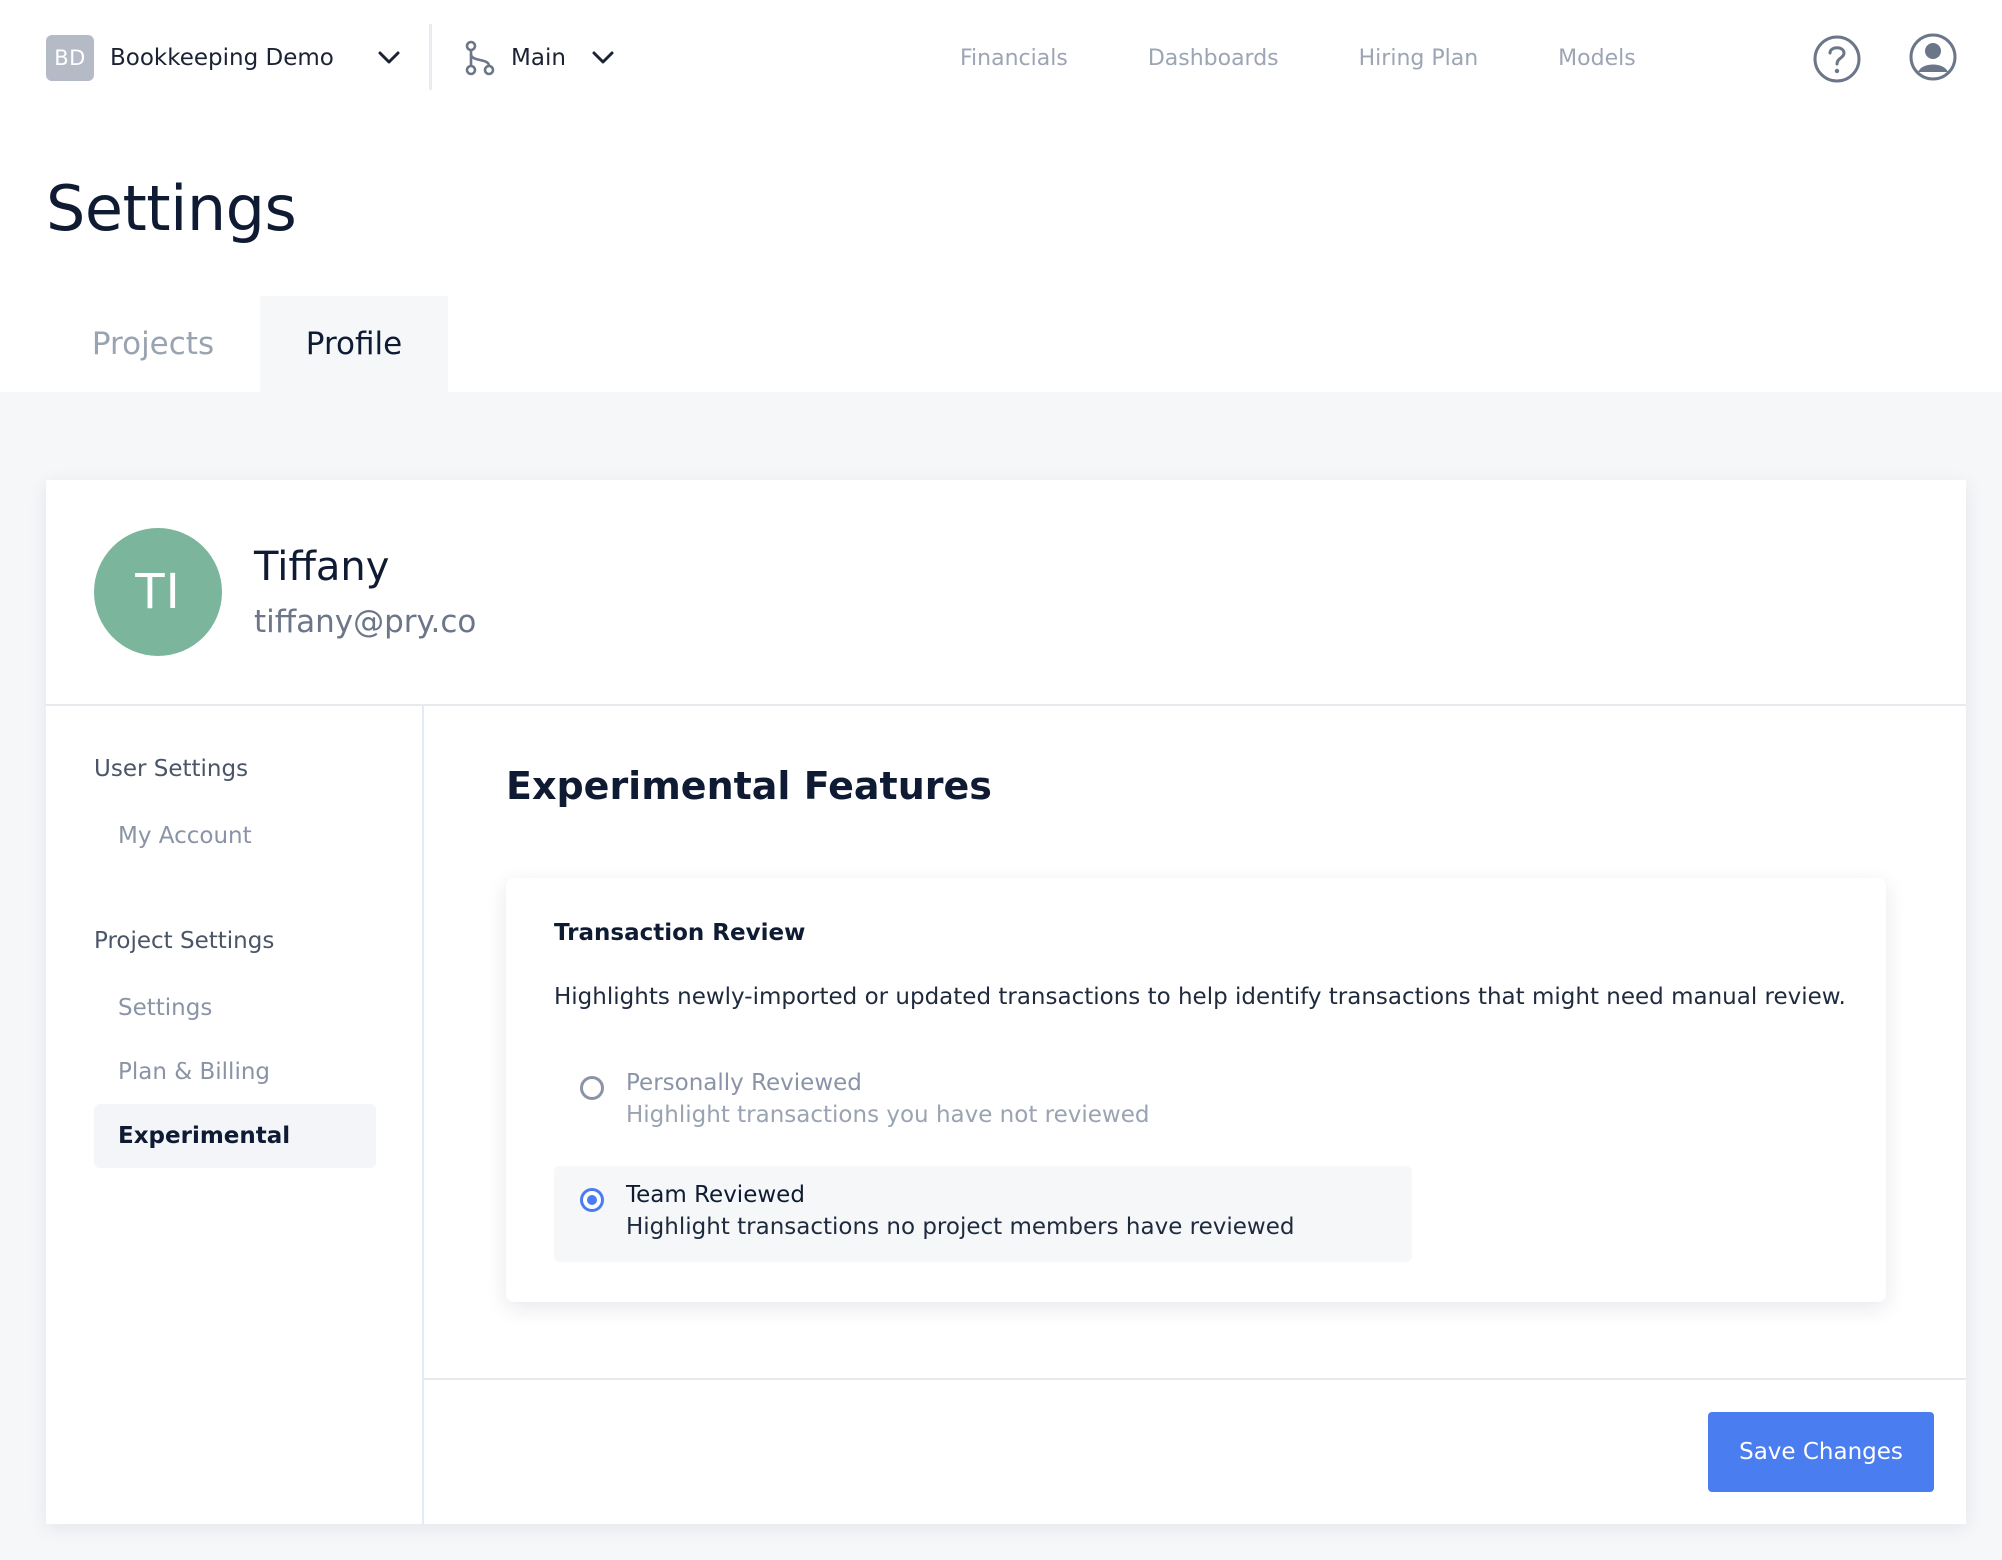 The image size is (2002, 1560). Describe the element at coordinates (1338, 58) in the screenshot. I see `main-nav: Financials Dashboards Hiring Plan Models` at that location.